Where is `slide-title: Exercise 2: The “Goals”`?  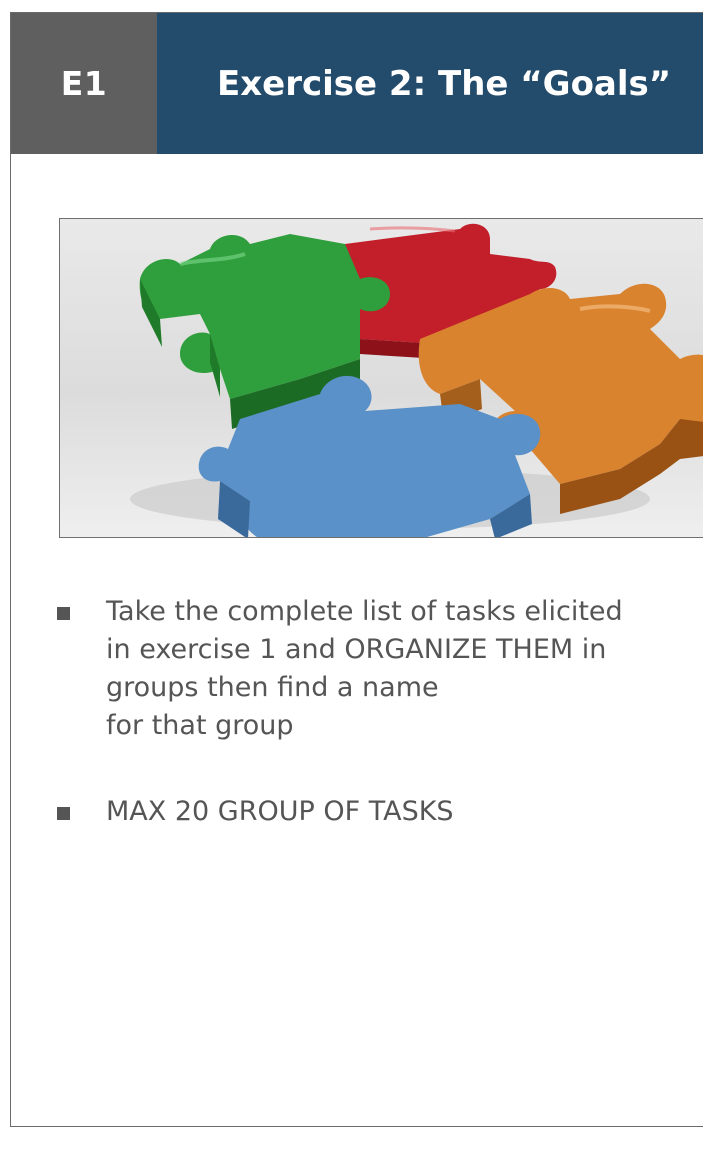 slide-title: Exercise 2: The “Goals” is located at coordinates (430, 83).